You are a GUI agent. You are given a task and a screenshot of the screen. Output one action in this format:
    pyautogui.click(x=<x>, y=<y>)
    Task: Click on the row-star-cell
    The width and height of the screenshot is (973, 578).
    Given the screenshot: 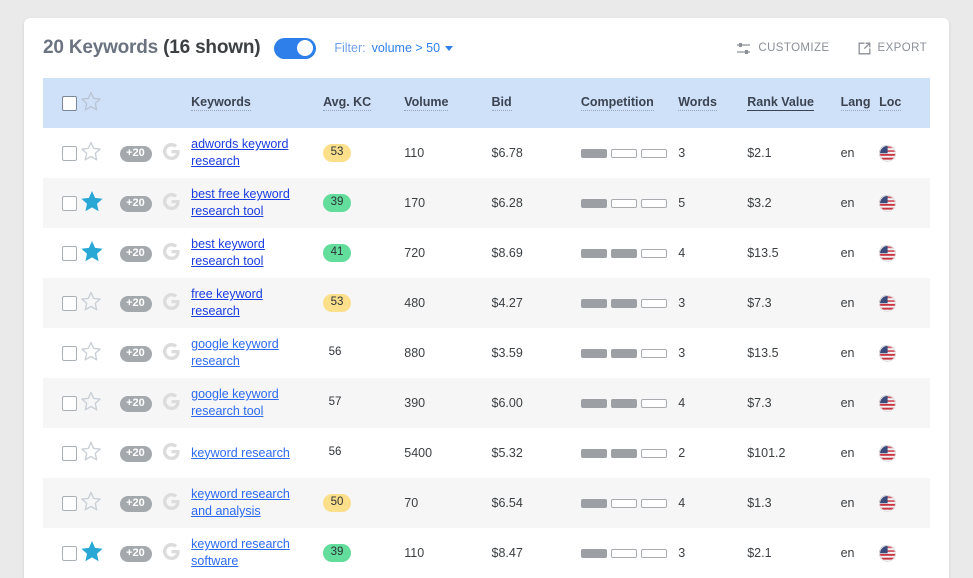 What is the action you would take?
    pyautogui.click(x=100, y=503)
    